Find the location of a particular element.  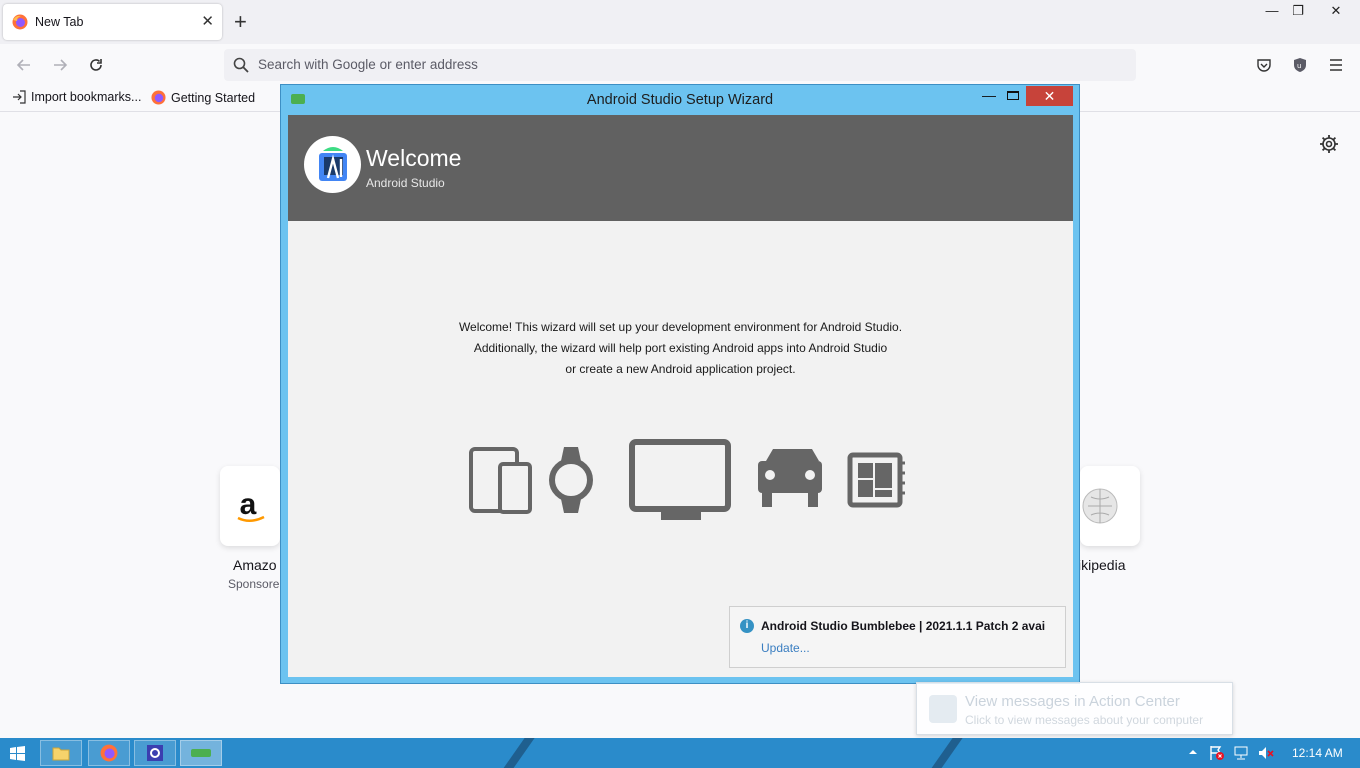

taskbar-android-studio is located at coordinates (201, 753).